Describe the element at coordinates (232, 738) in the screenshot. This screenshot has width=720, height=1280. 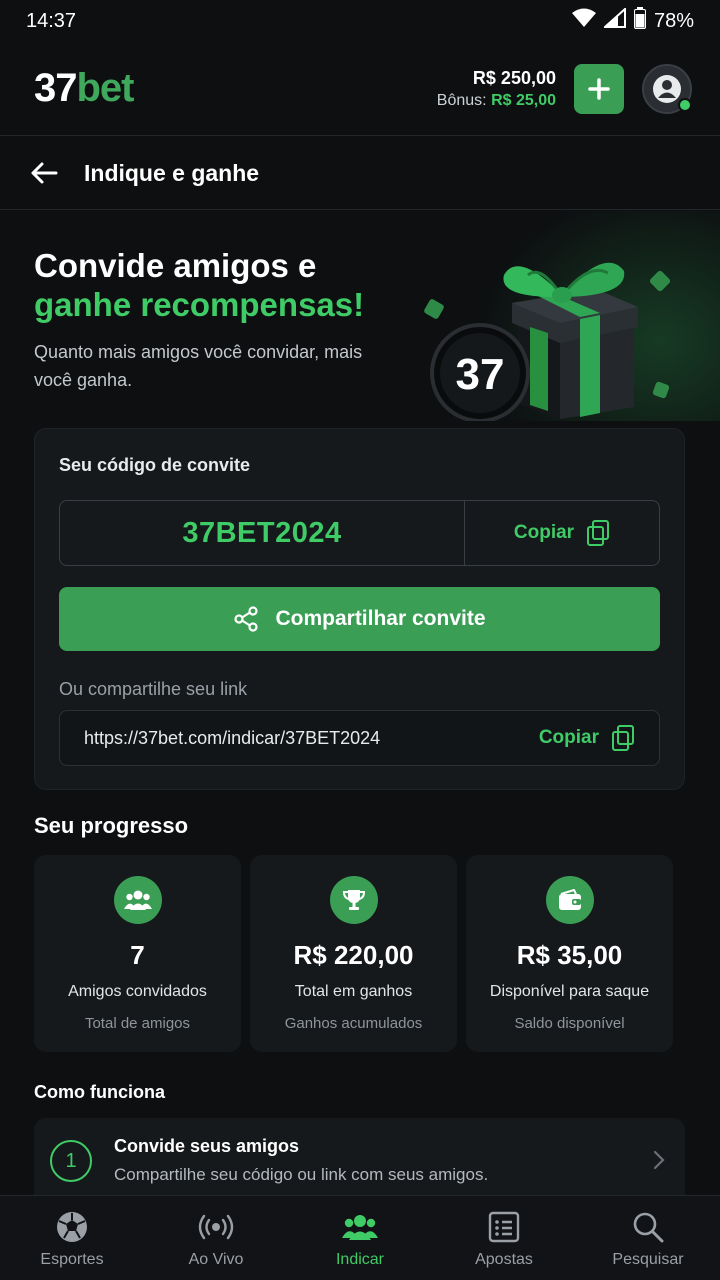
I see `invite-link-url: https://37bet.com/indicar/37BET2024` at that location.